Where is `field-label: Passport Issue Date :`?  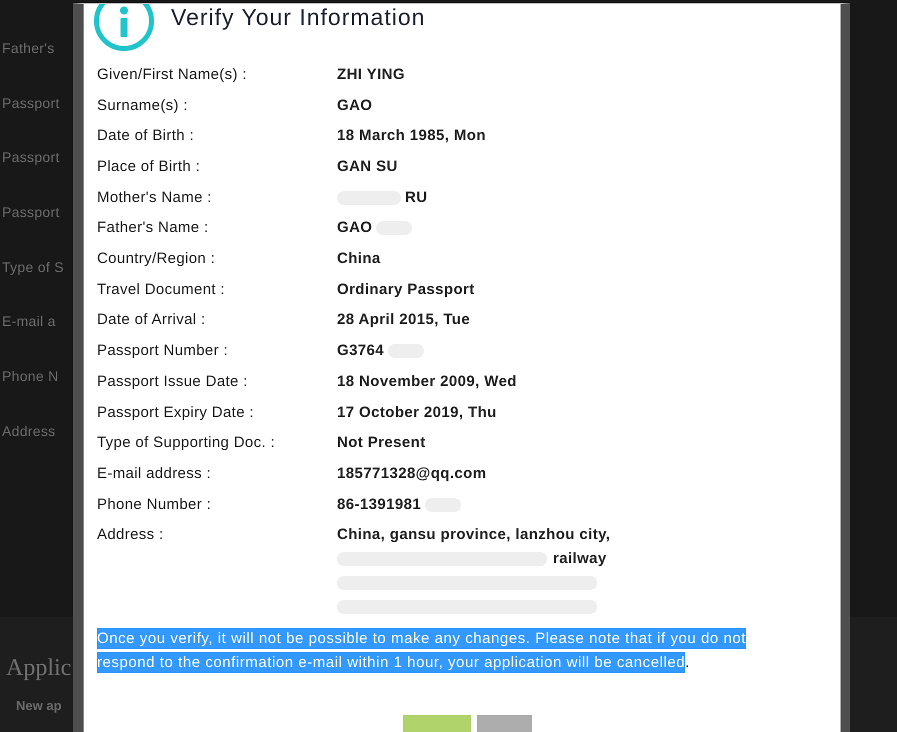
field-label: Passport Issue Date : is located at coordinates (172, 382).